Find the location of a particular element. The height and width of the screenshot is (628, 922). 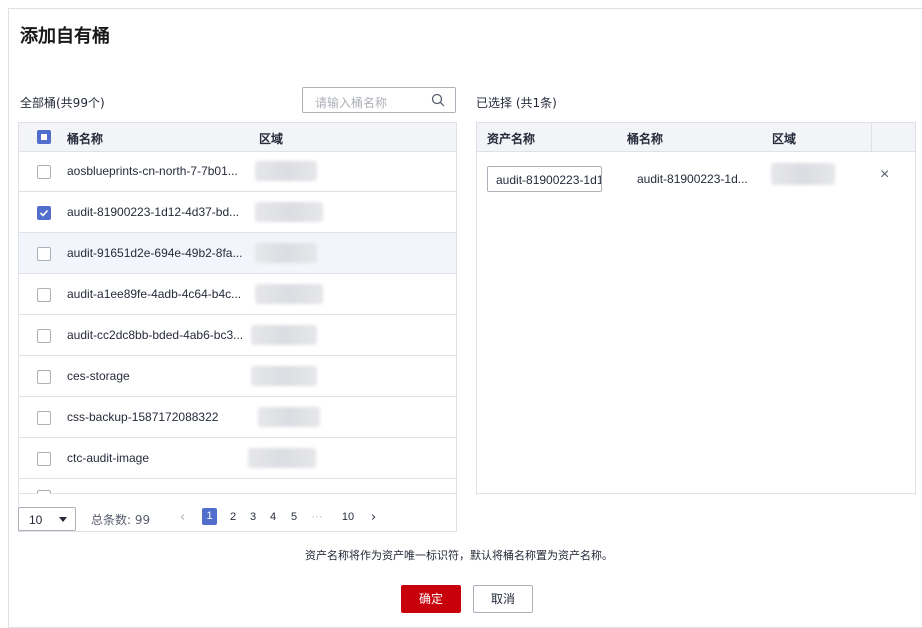

total-count: 总条数: 99 is located at coordinates (121, 520).